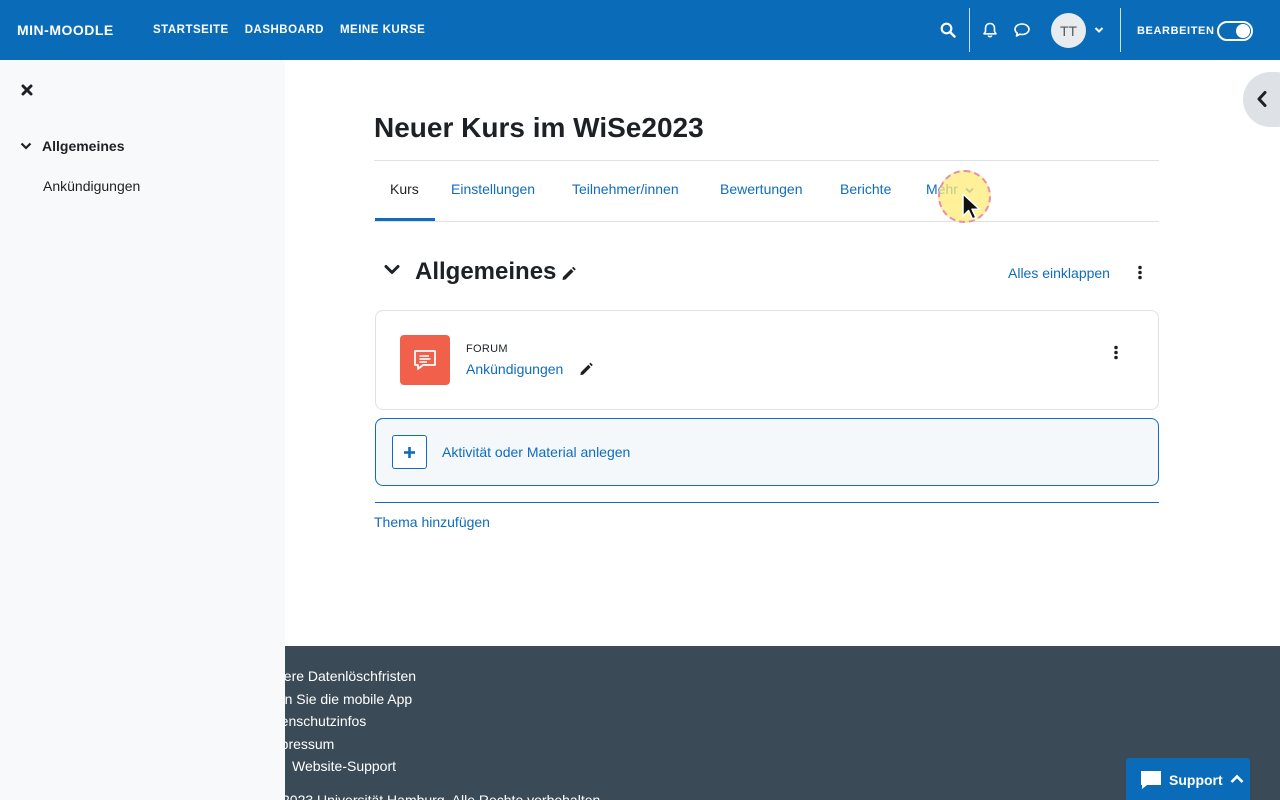 The height and width of the screenshot is (800, 1280). I want to click on add-topic-link: Thema hinzufügen, so click(432, 522).